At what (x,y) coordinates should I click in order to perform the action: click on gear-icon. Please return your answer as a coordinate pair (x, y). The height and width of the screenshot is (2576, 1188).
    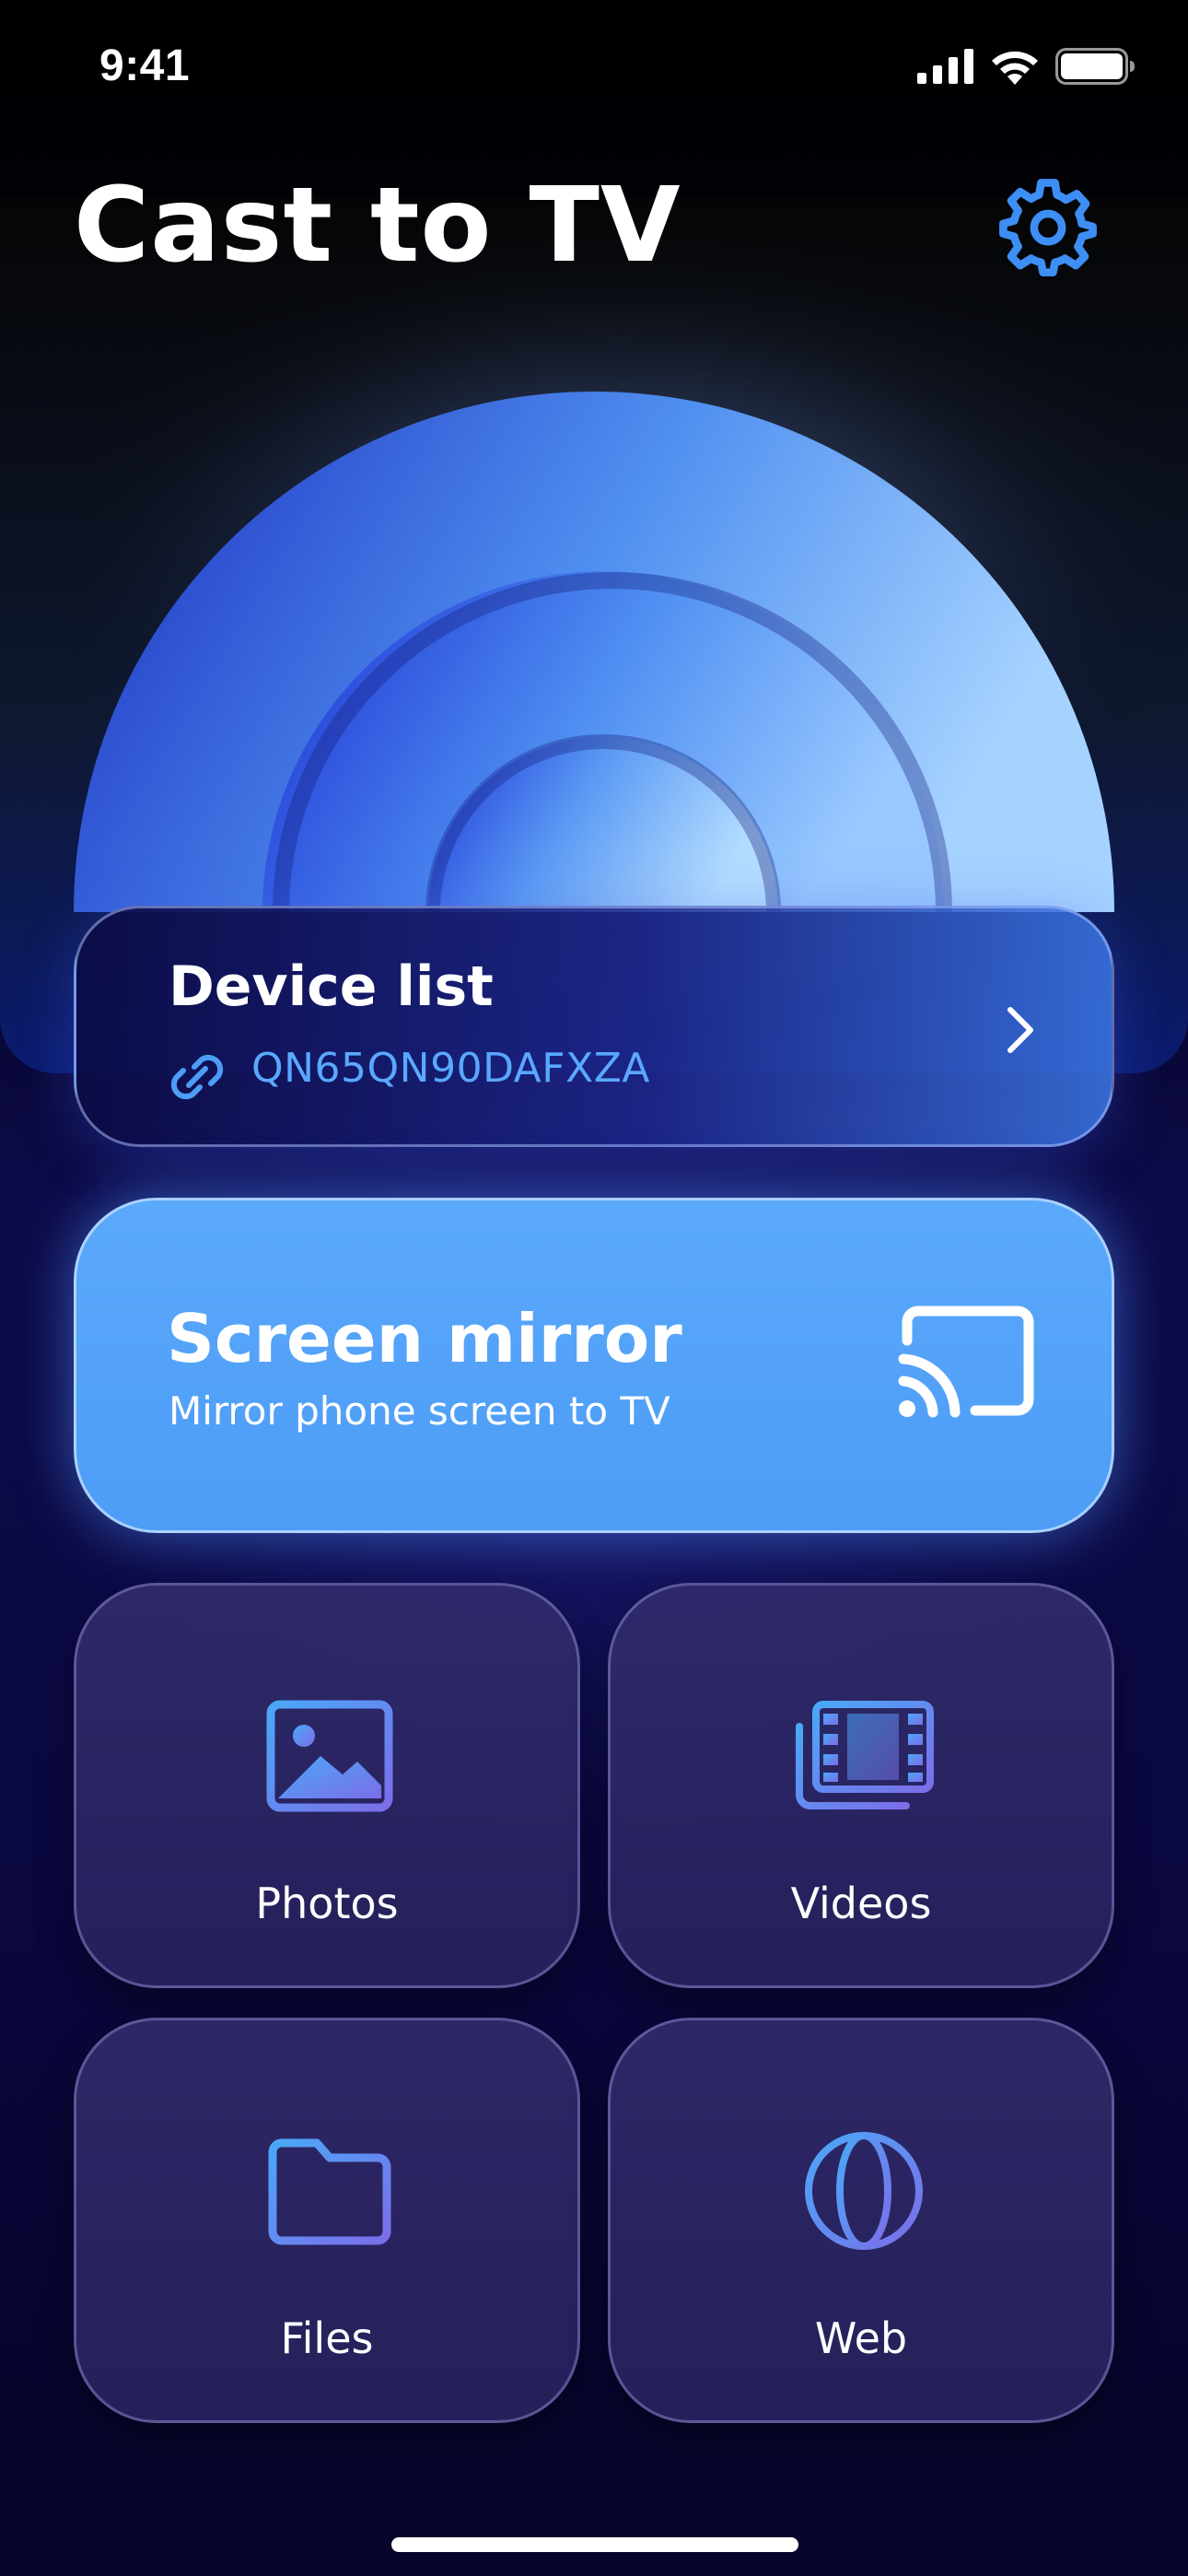
    Looking at the image, I should click on (1048, 227).